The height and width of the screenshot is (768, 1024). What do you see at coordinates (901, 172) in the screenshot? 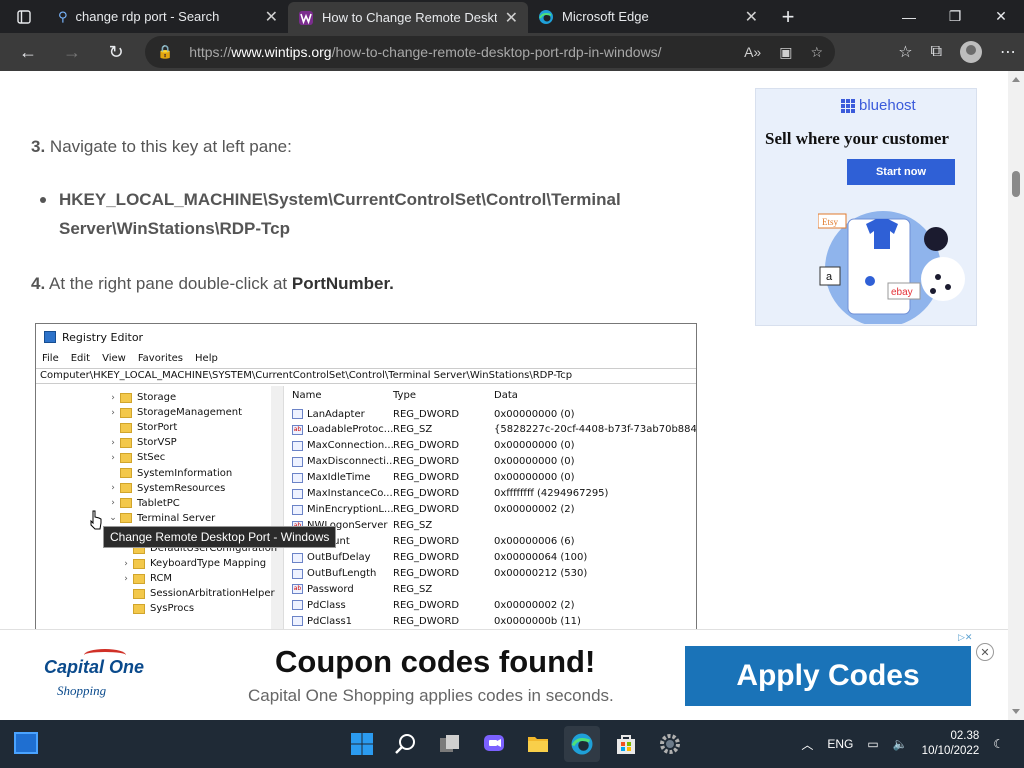
I see `start-now-button: Start now` at bounding box center [901, 172].